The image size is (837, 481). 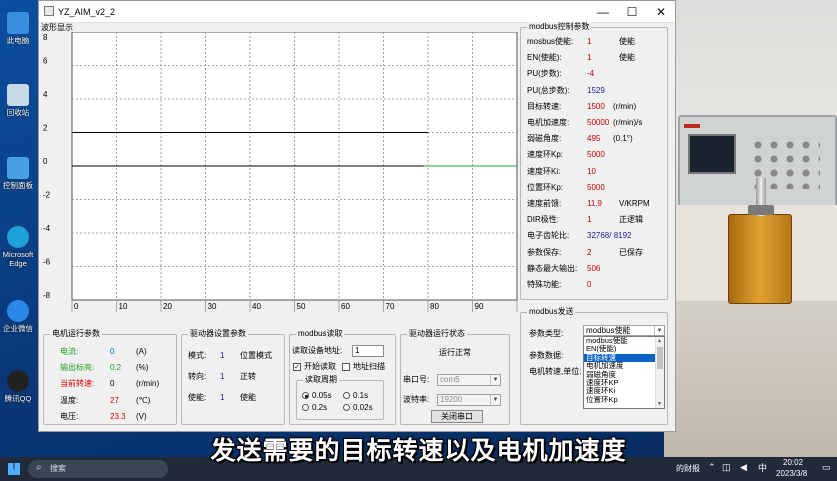 I want to click on scrollbar-thumb, so click(x=660, y=358).